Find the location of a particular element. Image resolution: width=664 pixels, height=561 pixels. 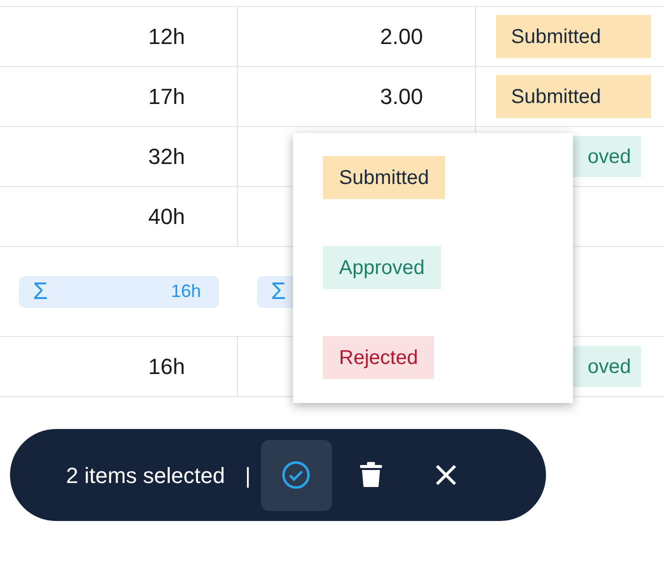

hours-cell-text: 17h is located at coordinates (166, 97).